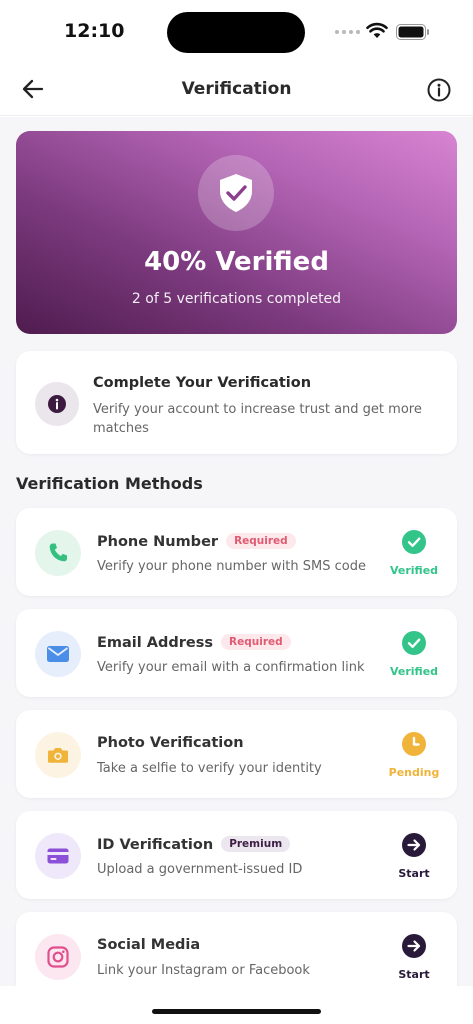 This screenshot has height=1024, width=473. I want to click on home-indicator, so click(236, 1011).